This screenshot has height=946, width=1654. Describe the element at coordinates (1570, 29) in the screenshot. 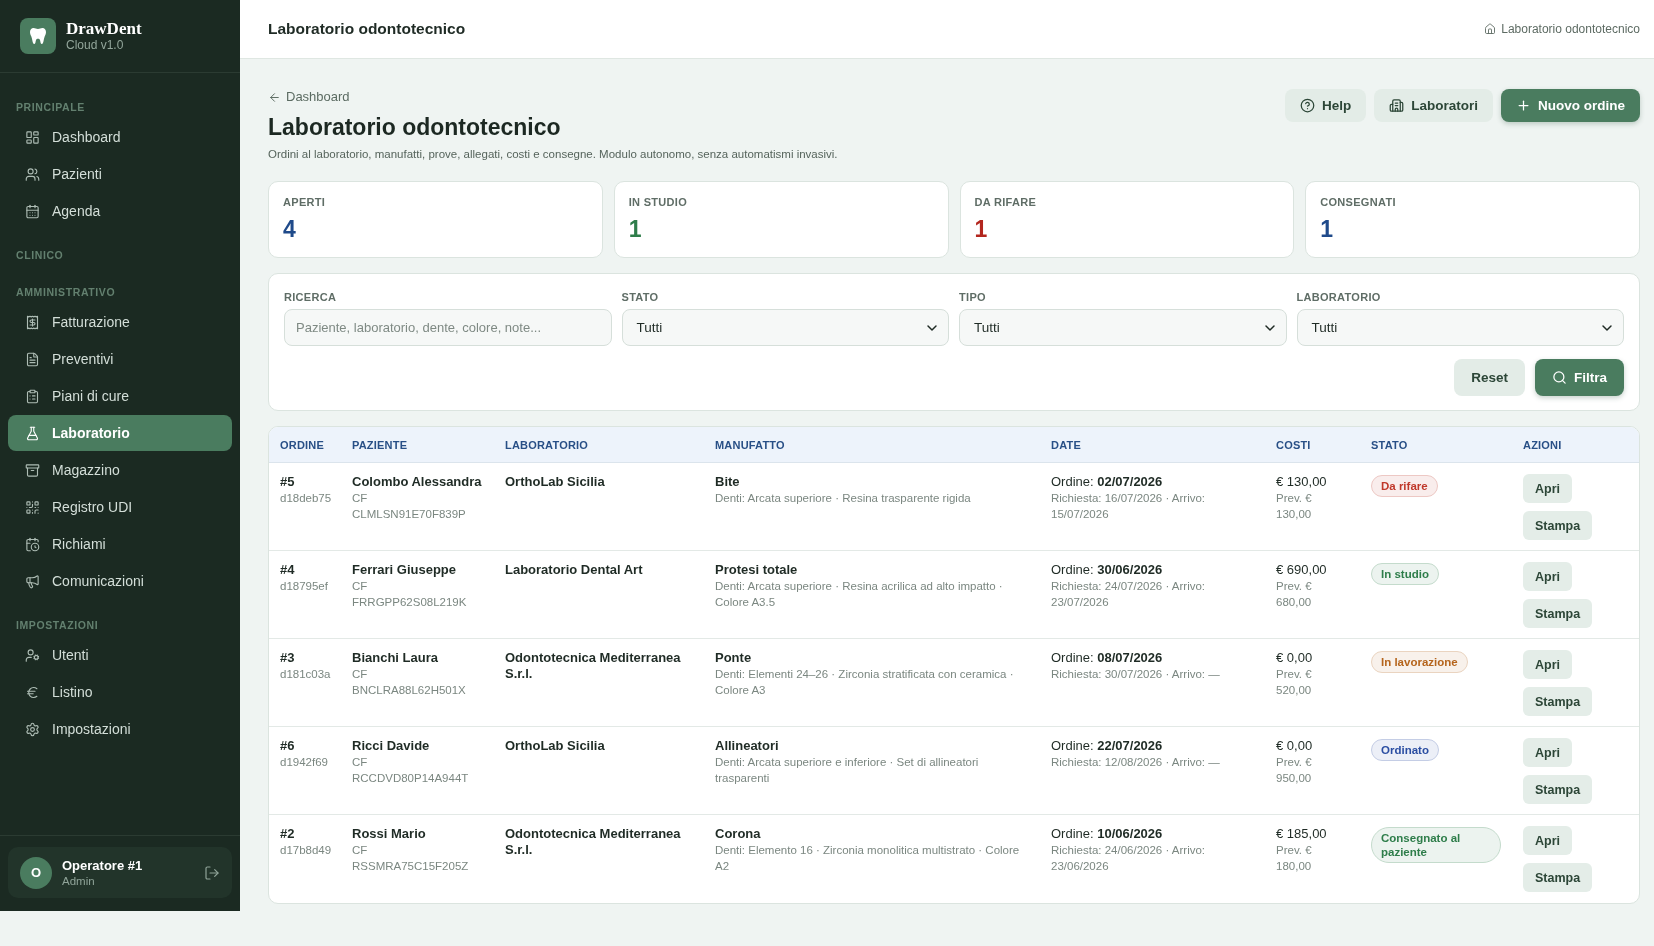

I see `breadcrumb-link: Laboratorio odontotecnico` at that location.